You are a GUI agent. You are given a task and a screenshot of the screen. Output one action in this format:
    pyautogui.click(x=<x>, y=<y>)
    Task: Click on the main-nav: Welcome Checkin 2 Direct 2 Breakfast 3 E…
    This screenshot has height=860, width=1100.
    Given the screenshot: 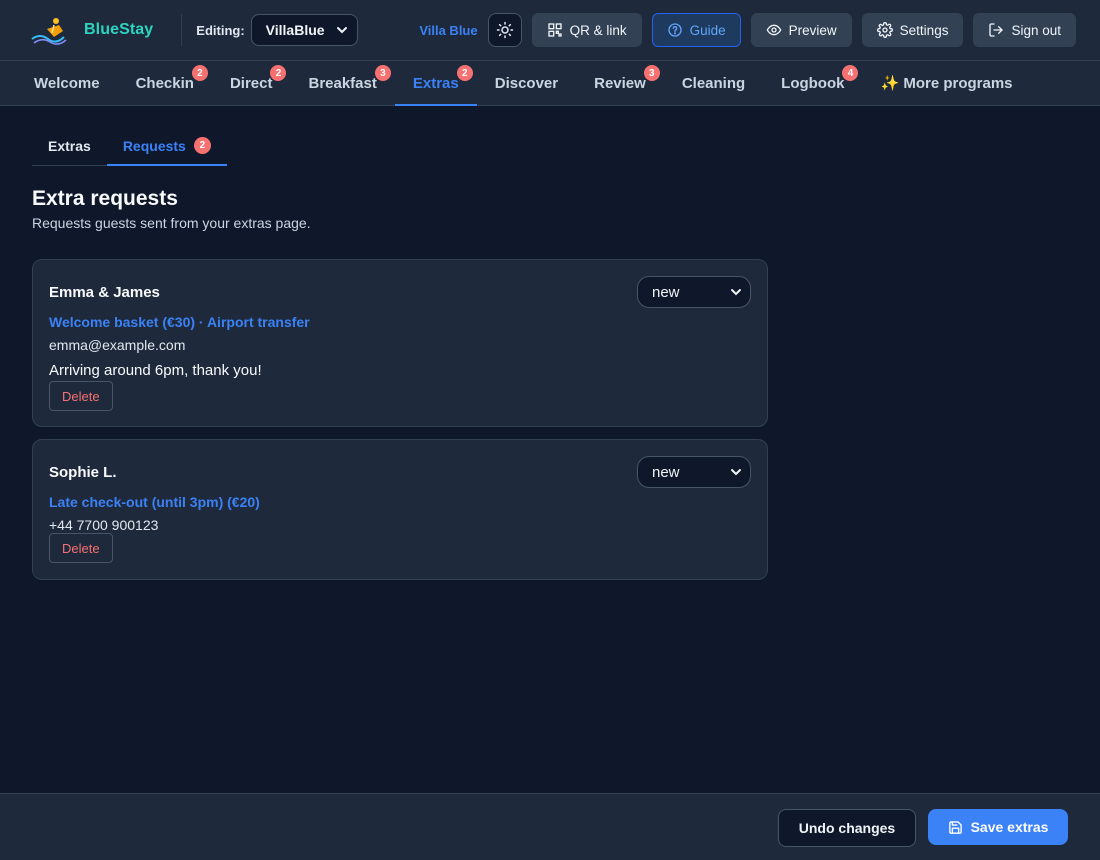 What is the action you would take?
    pyautogui.click(x=550, y=83)
    